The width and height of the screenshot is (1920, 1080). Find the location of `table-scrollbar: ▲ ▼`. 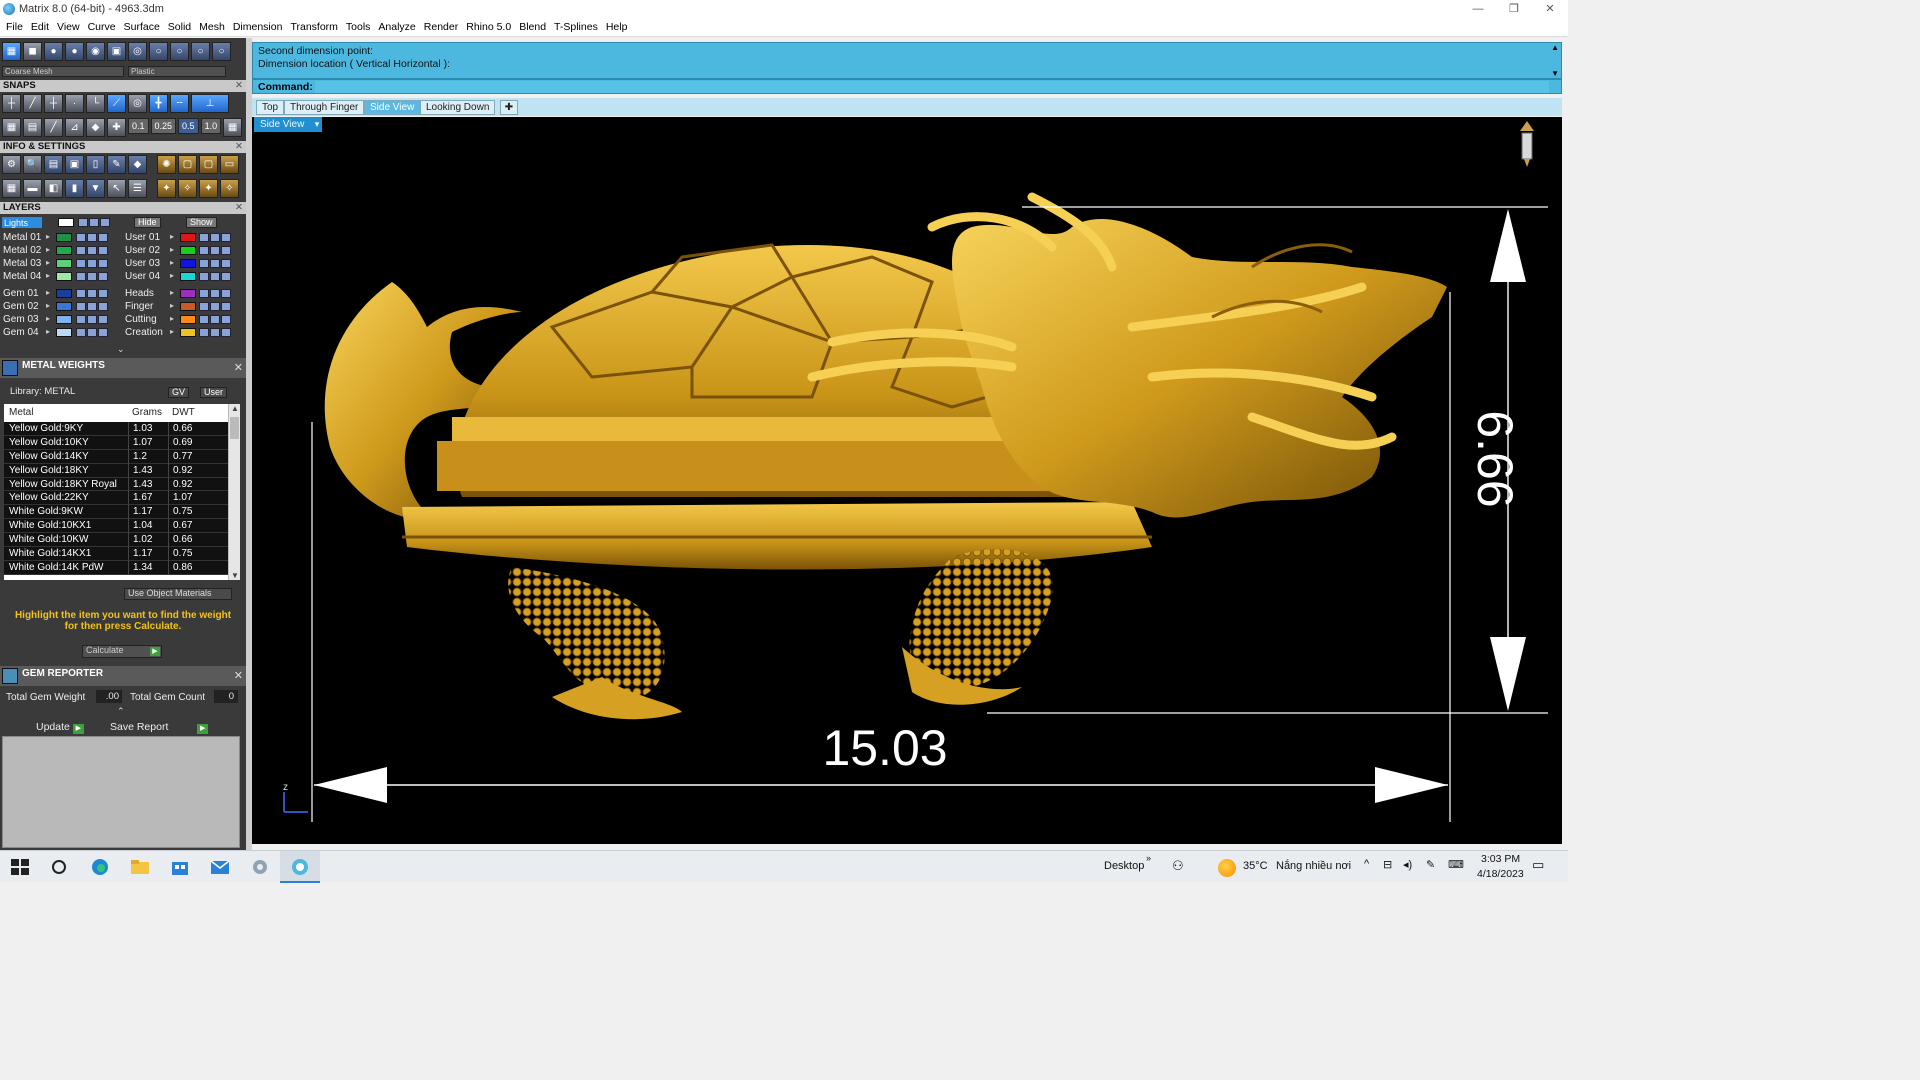

table-scrollbar: ▲ ▼ is located at coordinates (234, 492).